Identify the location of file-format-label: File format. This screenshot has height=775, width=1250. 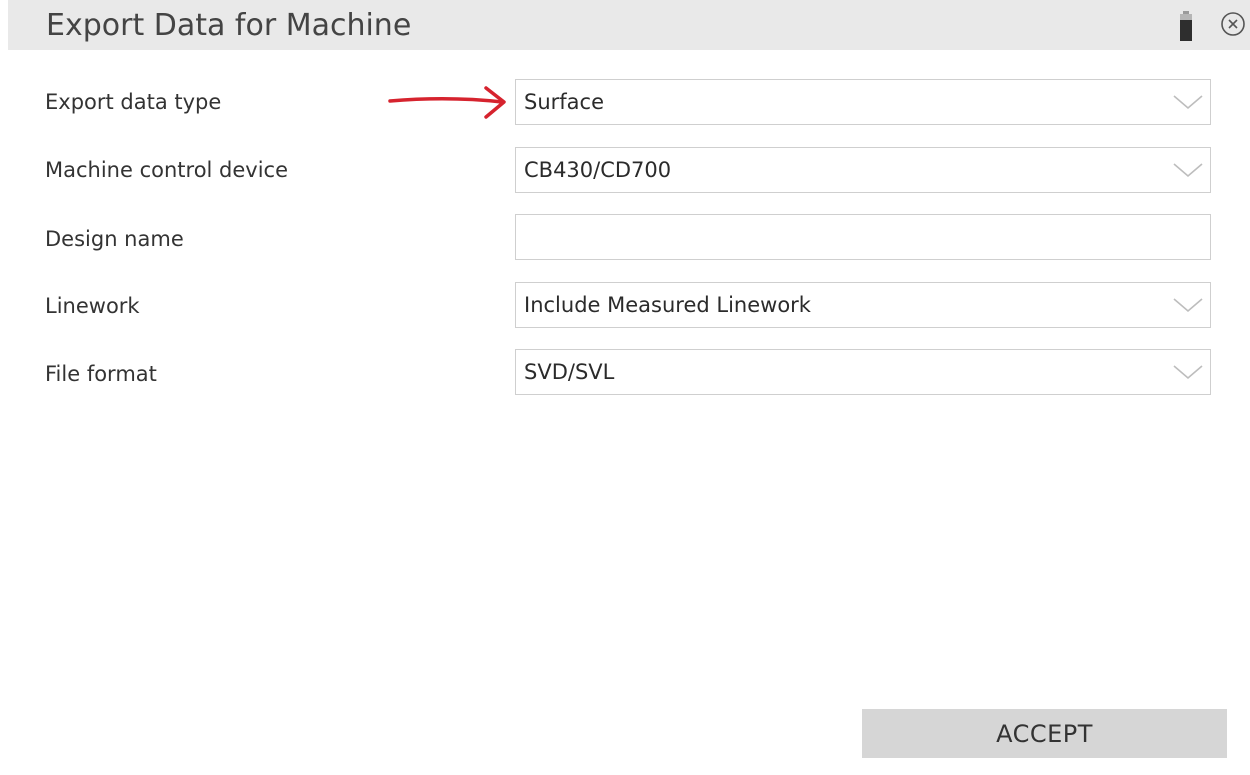
(101, 374).